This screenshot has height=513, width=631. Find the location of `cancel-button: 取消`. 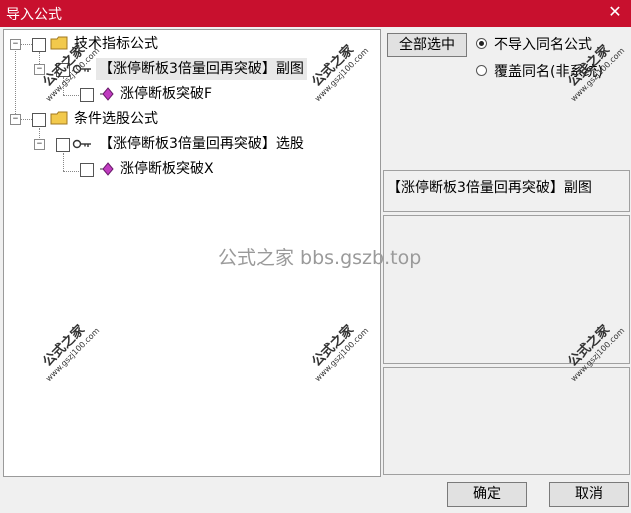

cancel-button: 取消 is located at coordinates (589, 494).